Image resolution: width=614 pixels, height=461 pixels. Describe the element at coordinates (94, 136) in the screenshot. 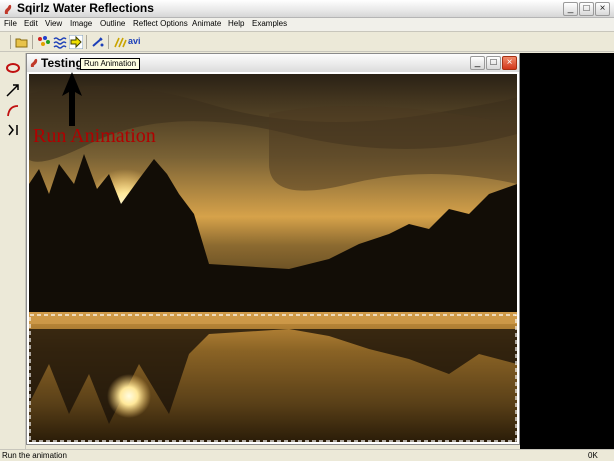

I see `annotation-text: Run Animation` at that location.